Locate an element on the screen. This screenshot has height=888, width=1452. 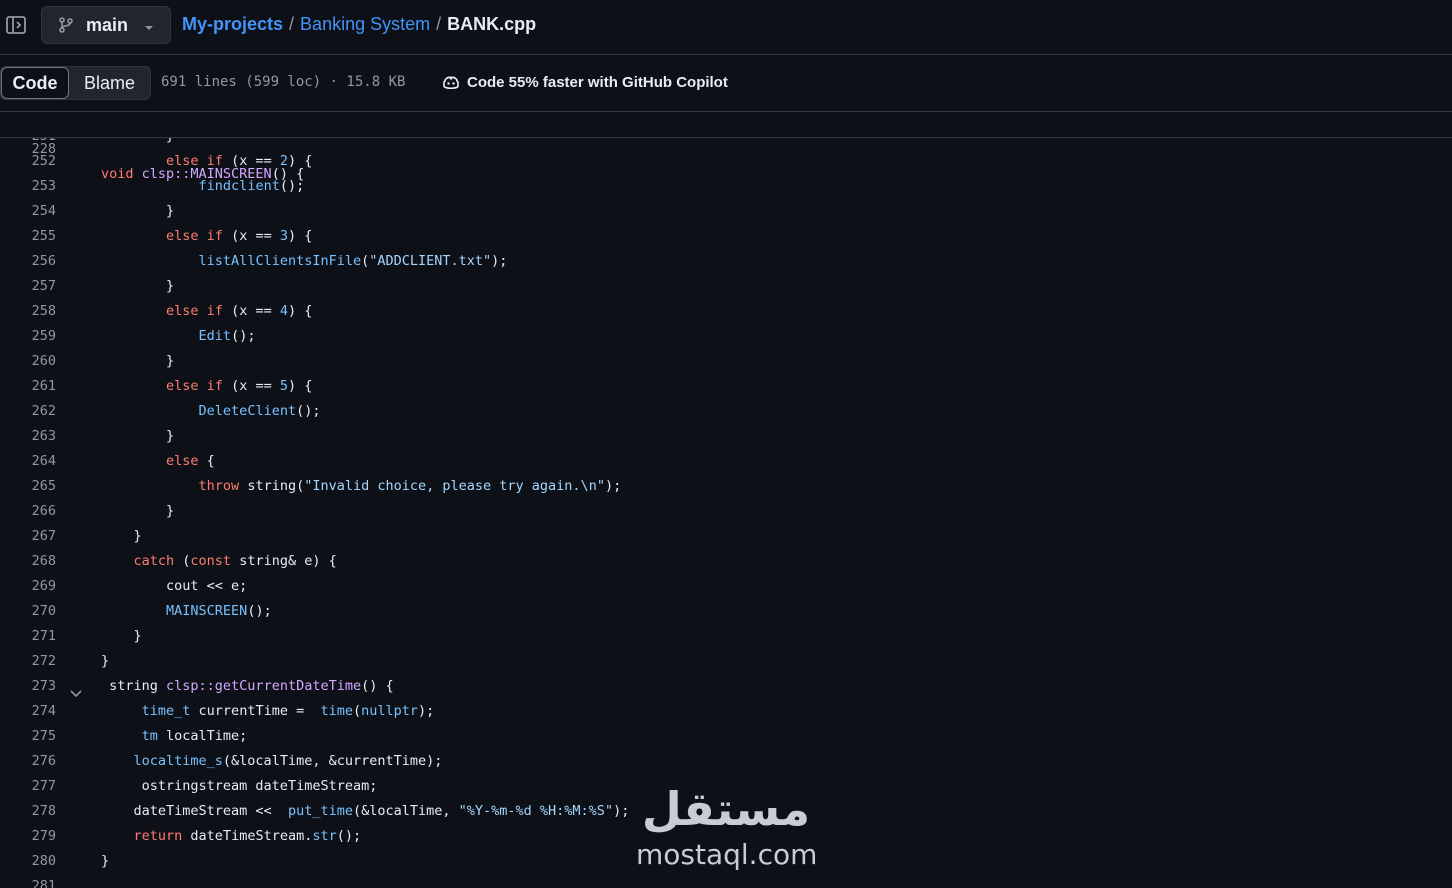
line-number: 268 is located at coordinates (28, 561).